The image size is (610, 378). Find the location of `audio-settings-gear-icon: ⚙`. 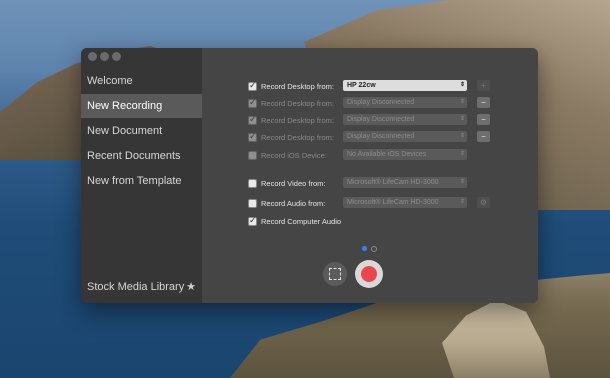

audio-settings-gear-icon: ⚙ is located at coordinates (483, 202).